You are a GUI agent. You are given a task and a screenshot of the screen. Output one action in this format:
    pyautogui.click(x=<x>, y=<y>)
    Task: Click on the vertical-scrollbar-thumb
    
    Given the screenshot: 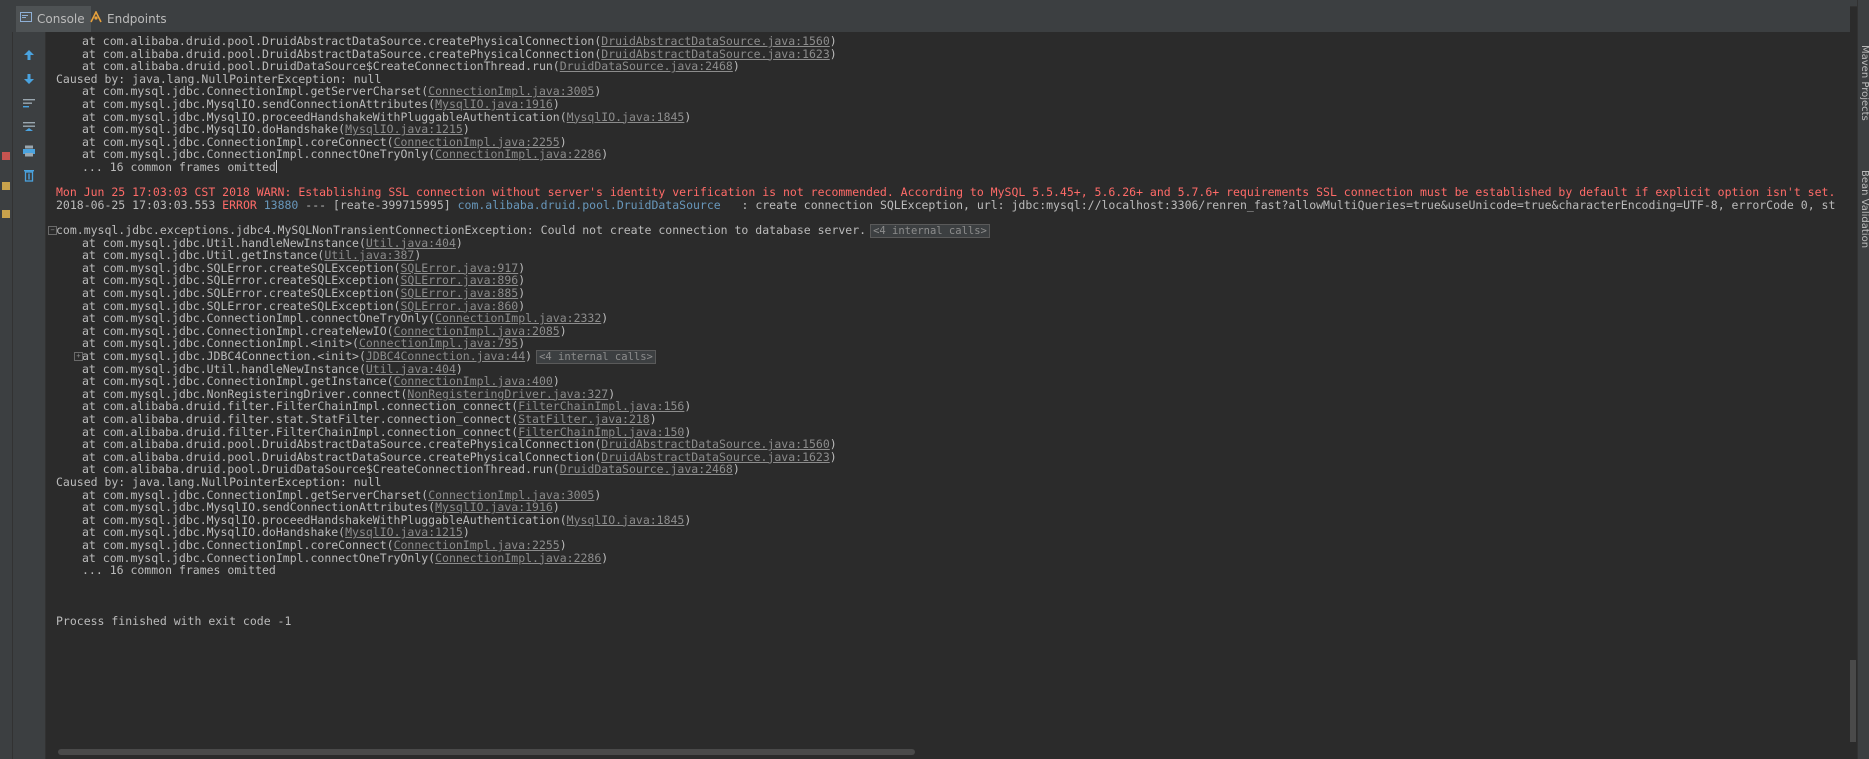 What is the action you would take?
    pyautogui.click(x=1853, y=701)
    